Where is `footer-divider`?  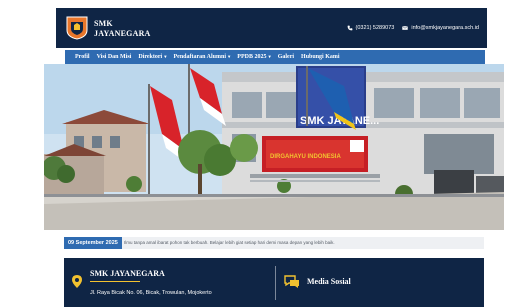
footer-divider is located at coordinates (275, 283).